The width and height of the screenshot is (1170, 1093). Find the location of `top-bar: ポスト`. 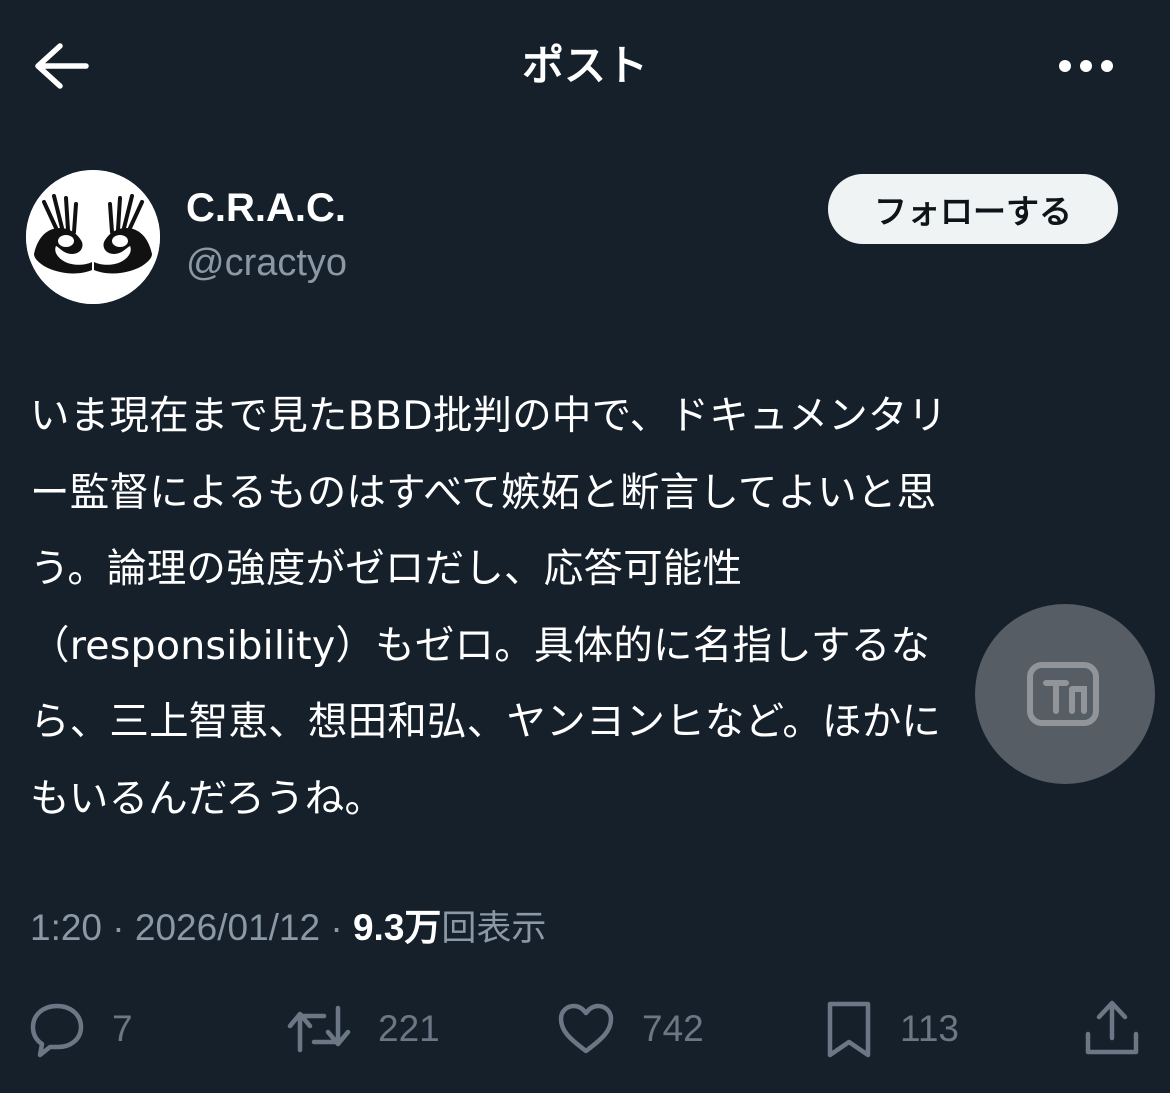

top-bar: ポスト is located at coordinates (585, 66).